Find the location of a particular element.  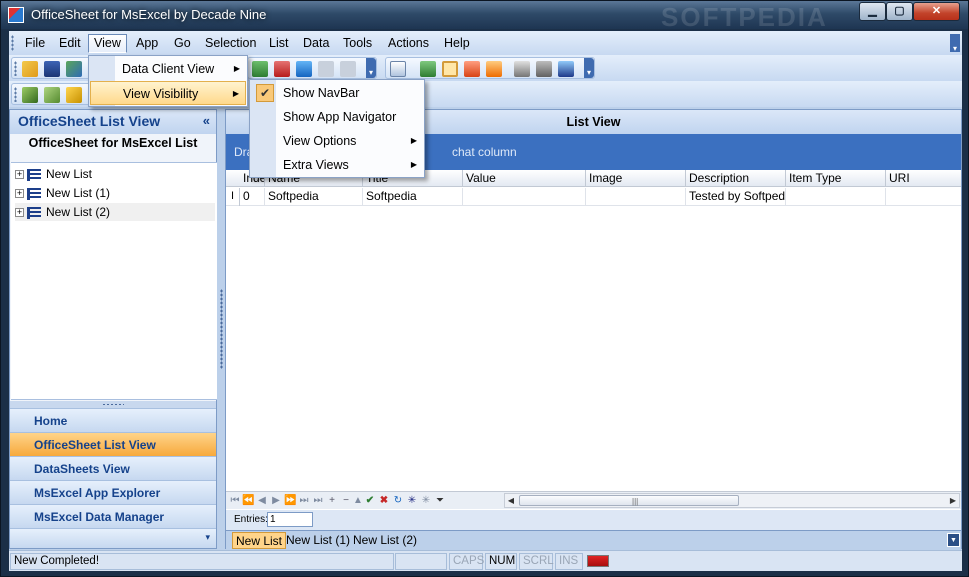

column-header-image: Image is located at coordinates (636, 178).